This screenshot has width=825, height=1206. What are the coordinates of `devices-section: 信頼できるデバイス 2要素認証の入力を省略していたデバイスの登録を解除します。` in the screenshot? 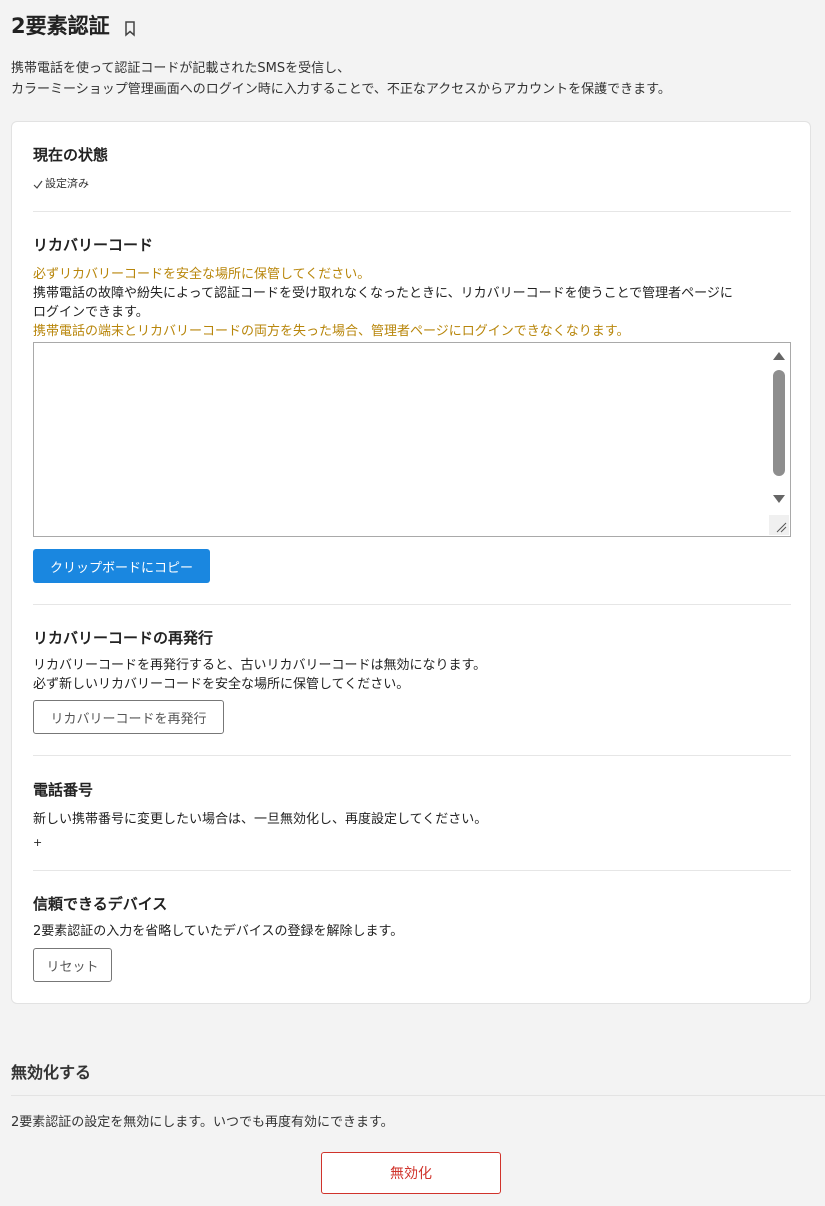 It's located at (412, 917).